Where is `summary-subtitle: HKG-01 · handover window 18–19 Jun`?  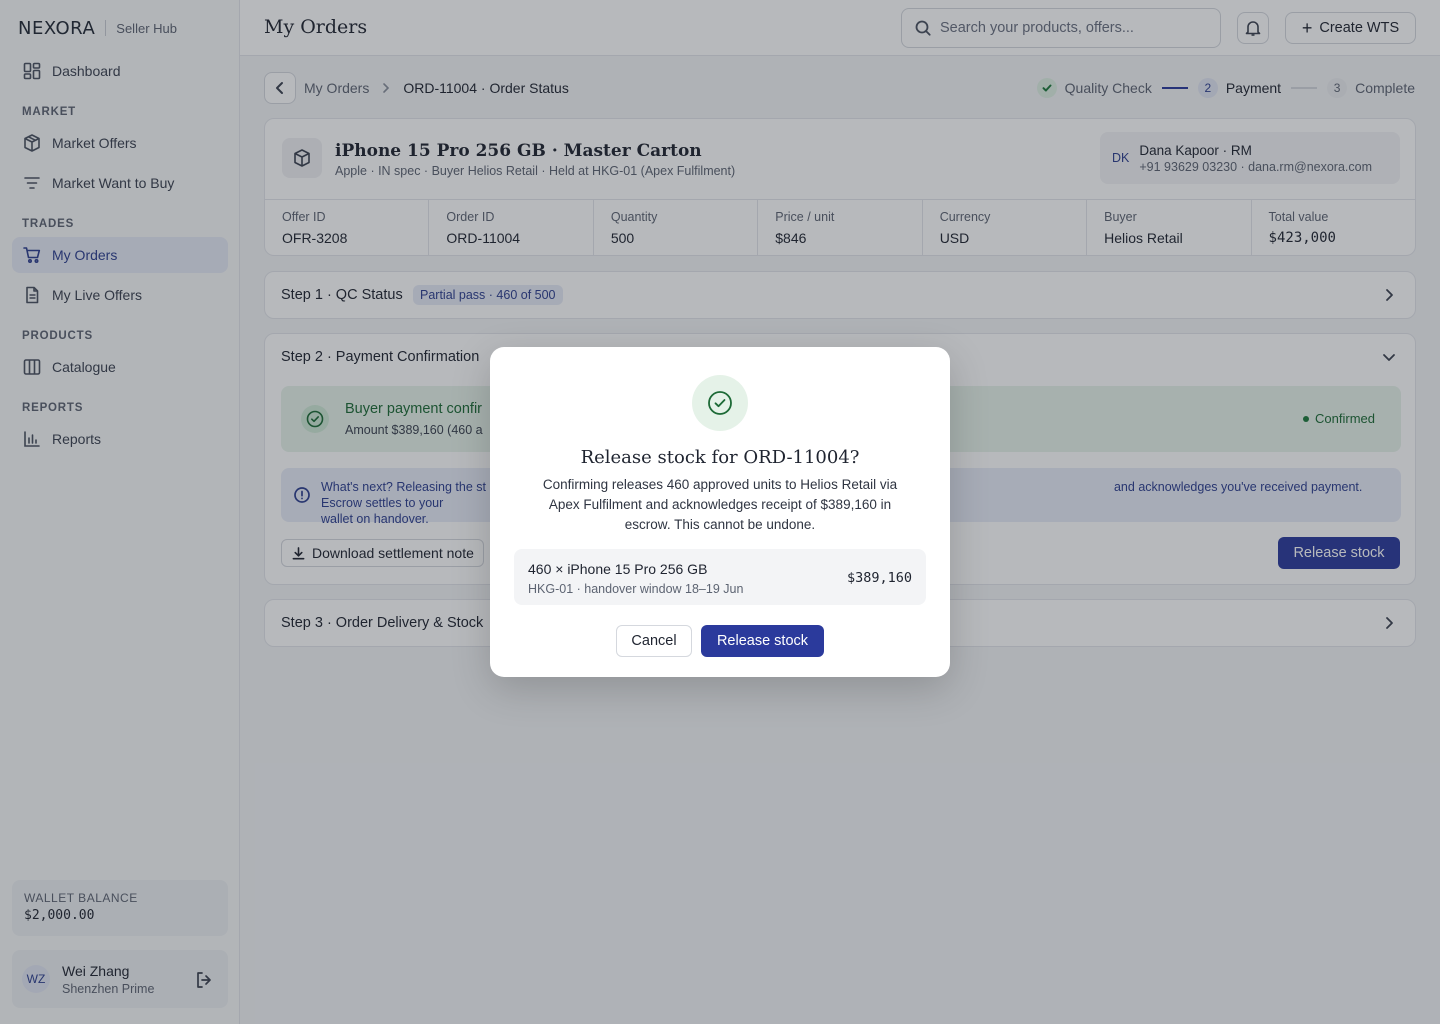 summary-subtitle: HKG-01 · handover window 18–19 Jun is located at coordinates (636, 589).